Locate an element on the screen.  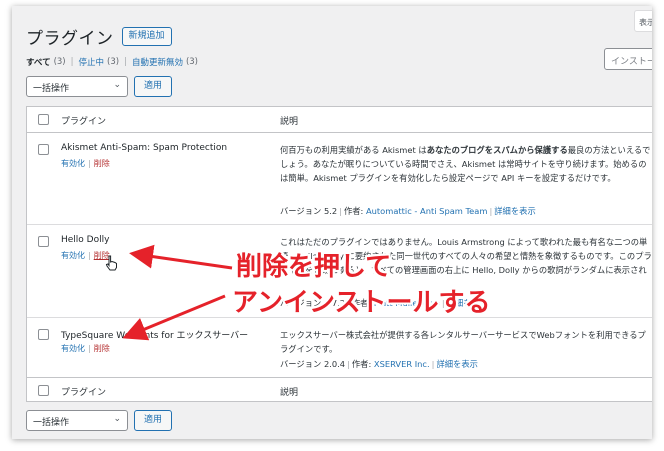
annotation-line-1: 削除を押して is located at coordinates (314, 267).